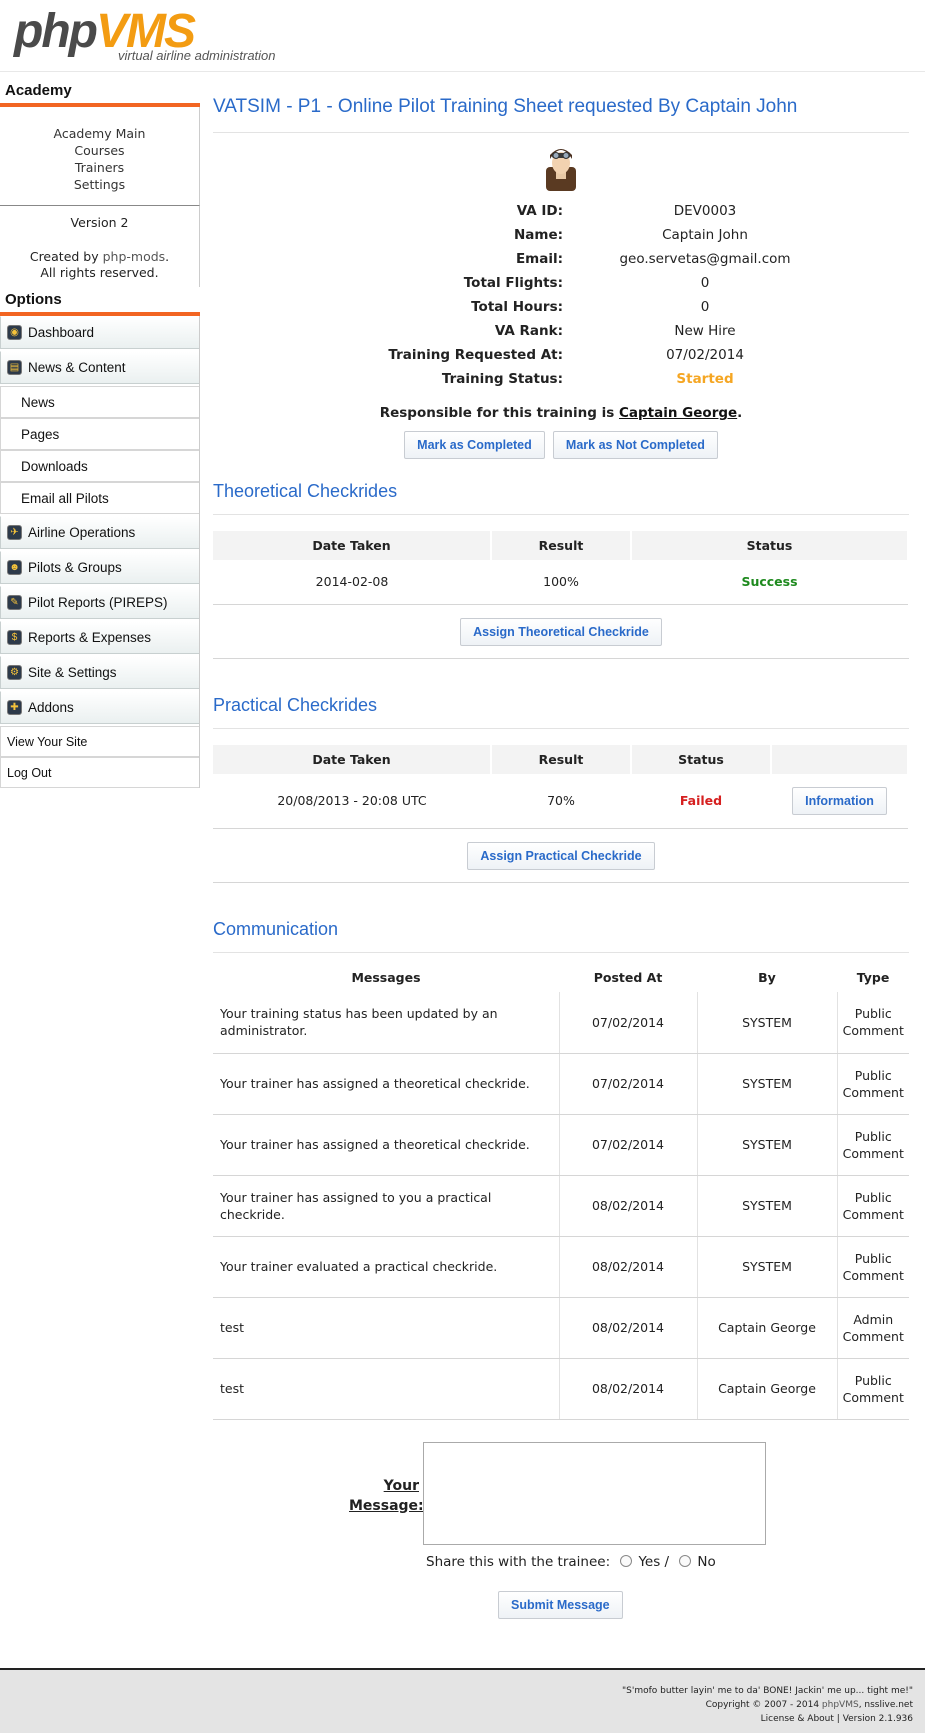 This screenshot has width=925, height=1733. Describe the element at coordinates (14, 672) in the screenshot. I see `settings-icon: ⚙` at that location.